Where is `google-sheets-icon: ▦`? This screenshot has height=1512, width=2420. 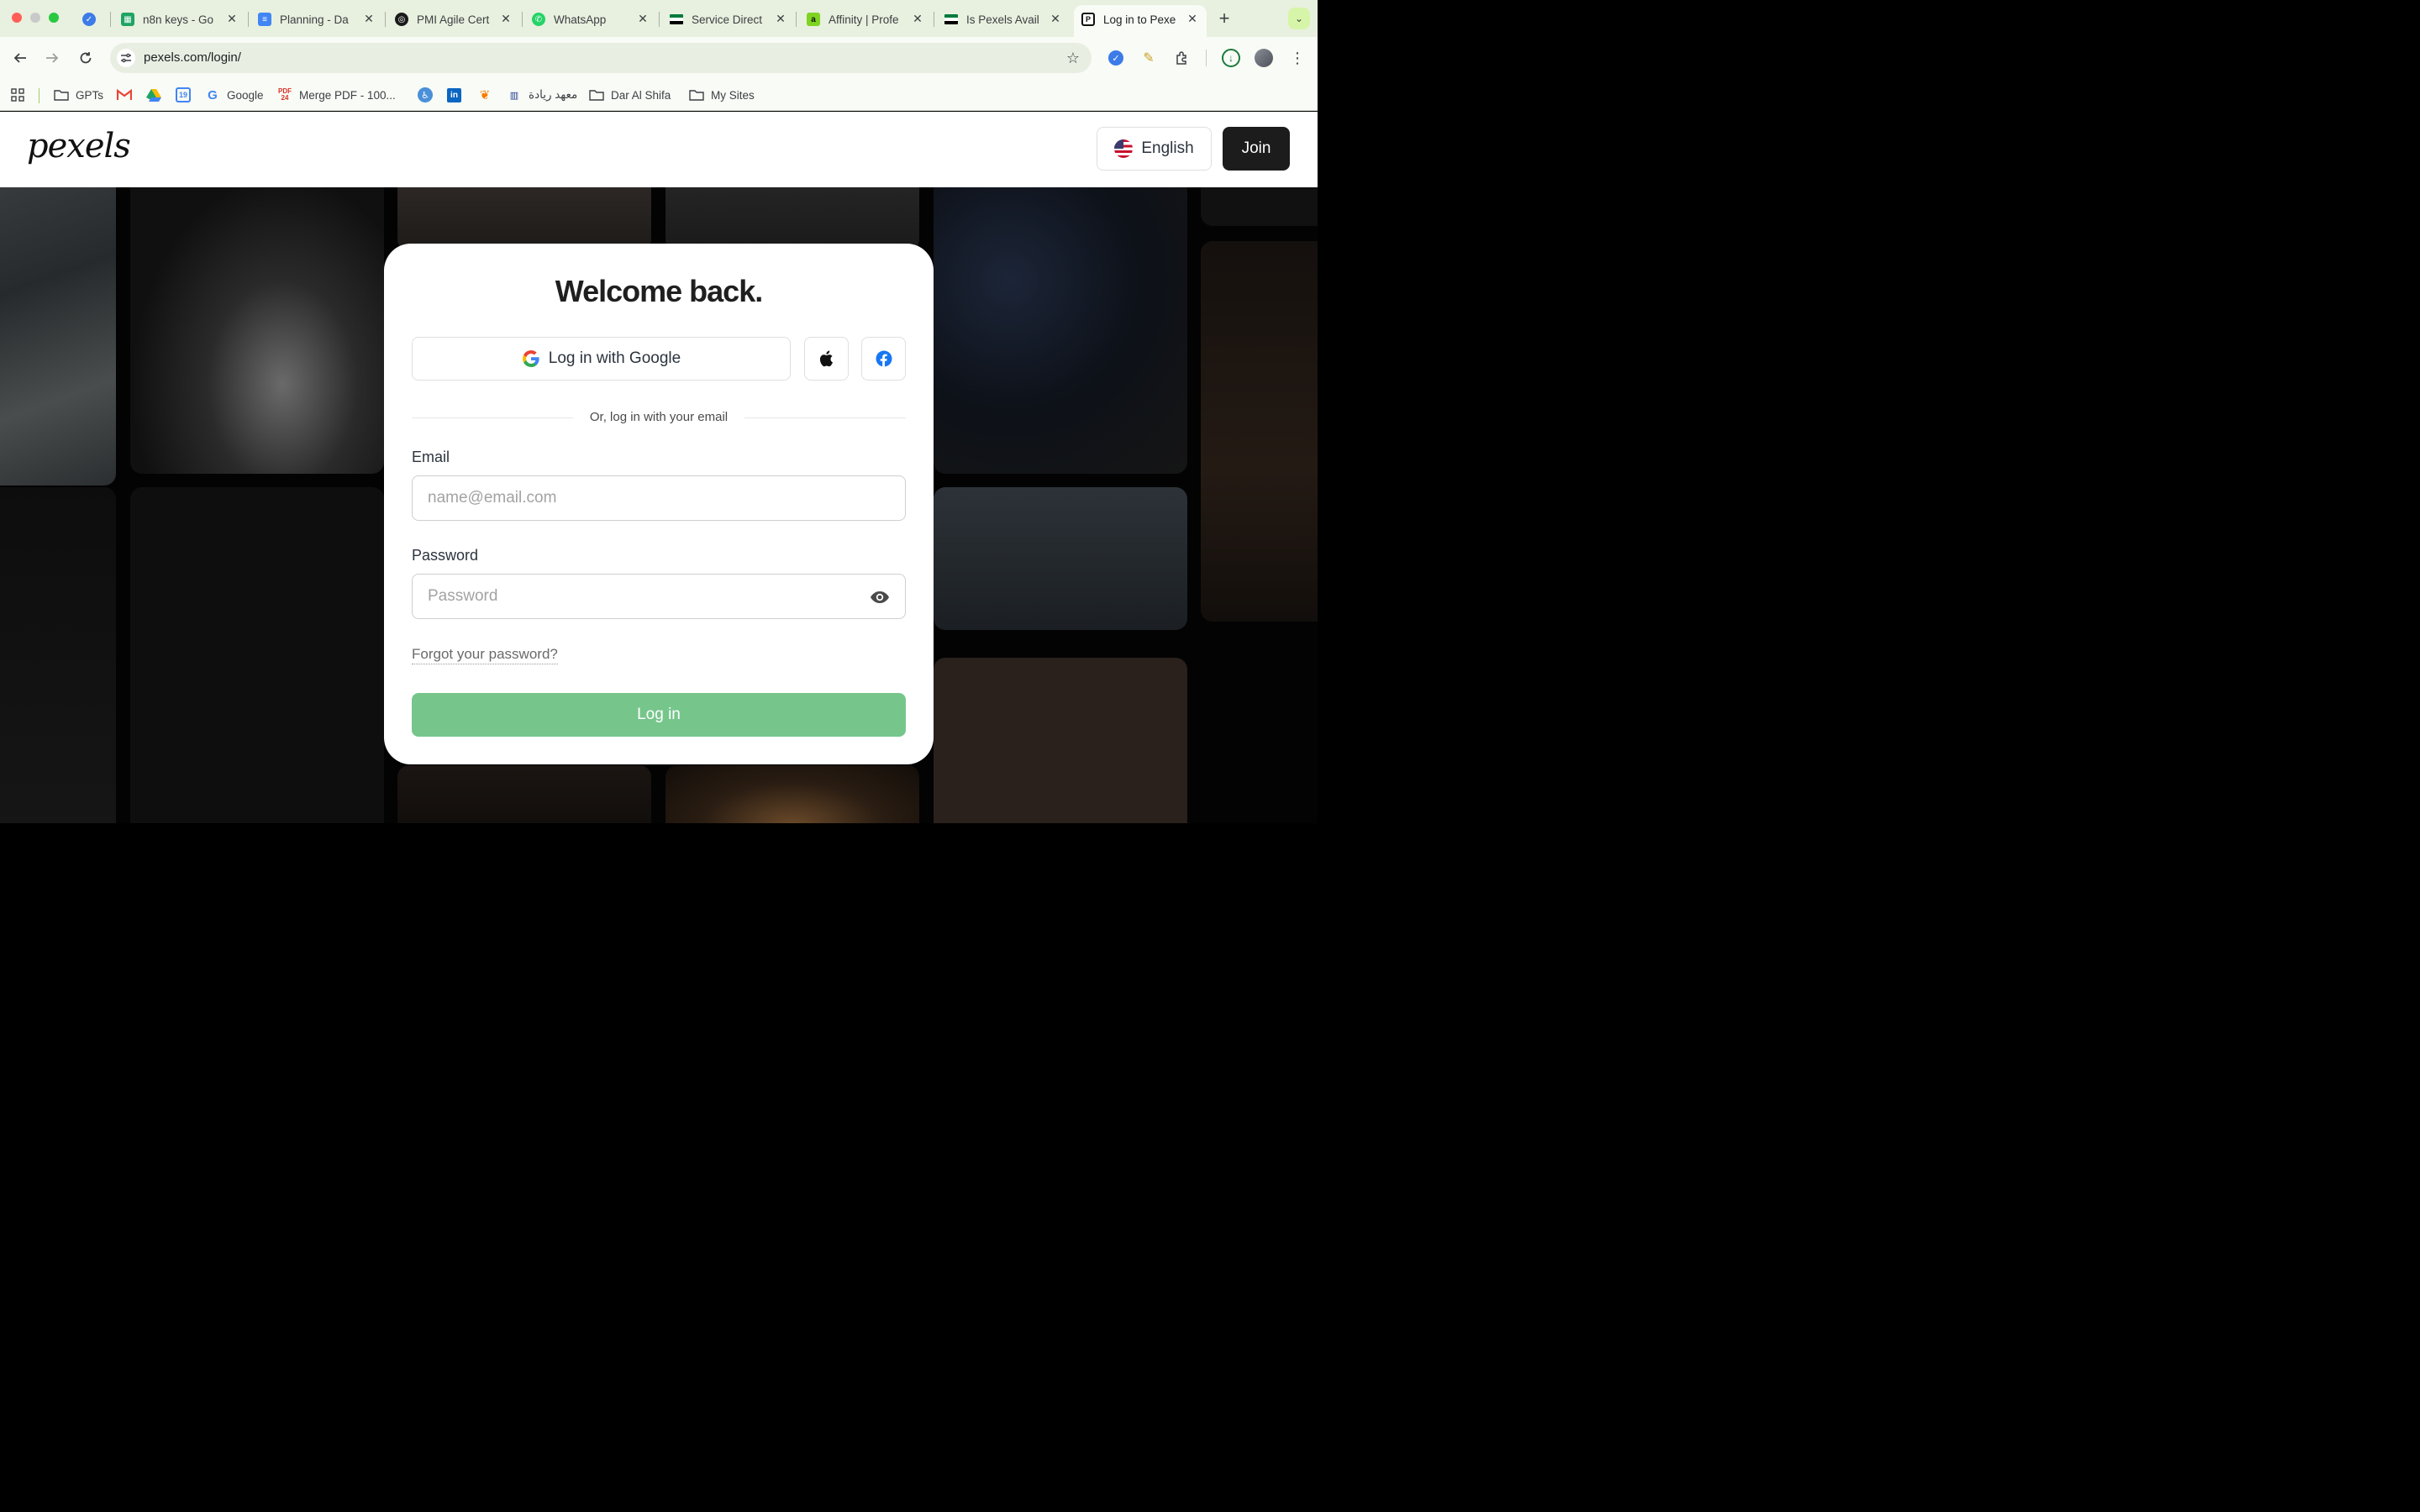 google-sheets-icon: ▦ is located at coordinates (128, 19).